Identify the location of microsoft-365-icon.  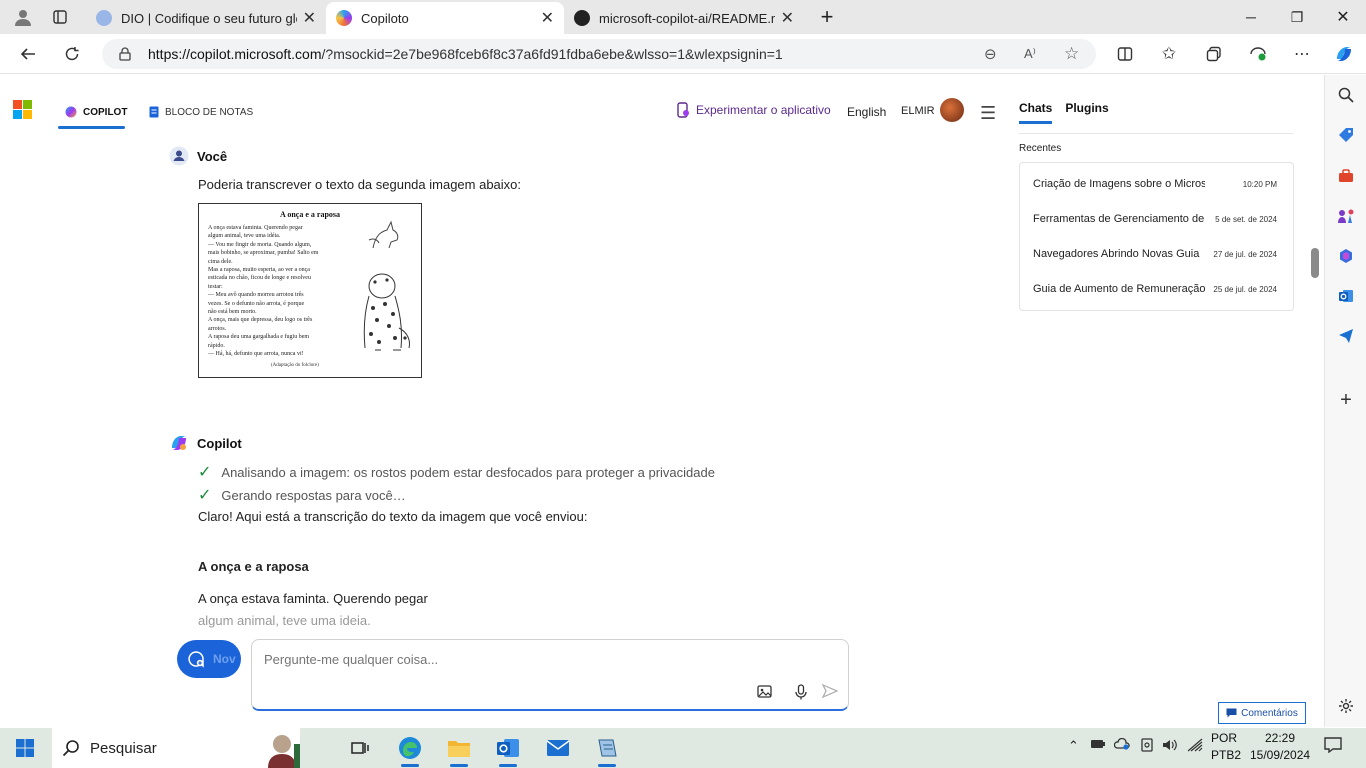
(1345, 256).